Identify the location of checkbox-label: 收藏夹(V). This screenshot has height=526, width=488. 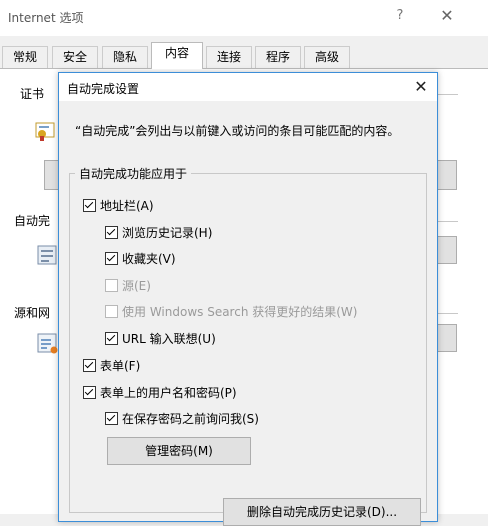
(149, 259).